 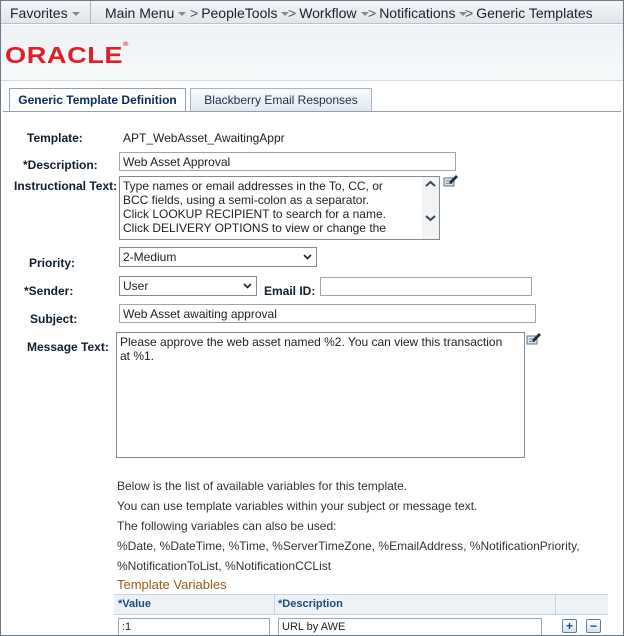 What do you see at coordinates (140, 13) in the screenshot?
I see `main-menu-label: Main Menu` at bounding box center [140, 13].